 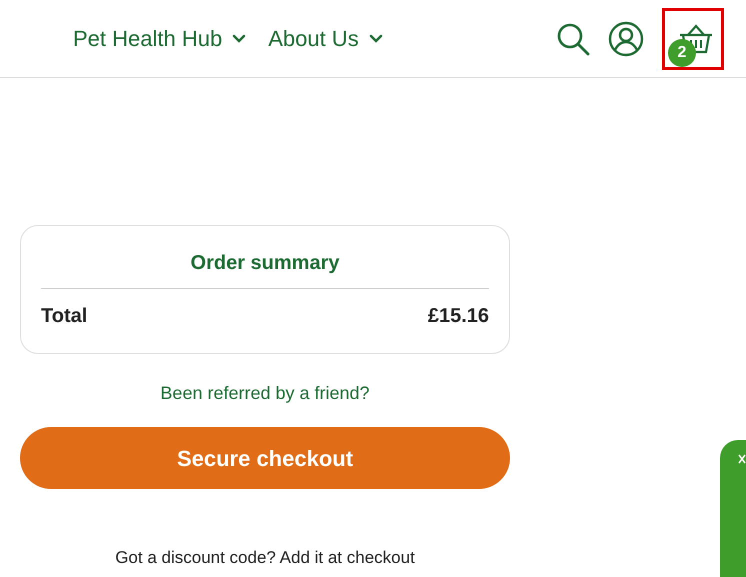 I want to click on order-summary-title: Order summary, so click(x=265, y=268).